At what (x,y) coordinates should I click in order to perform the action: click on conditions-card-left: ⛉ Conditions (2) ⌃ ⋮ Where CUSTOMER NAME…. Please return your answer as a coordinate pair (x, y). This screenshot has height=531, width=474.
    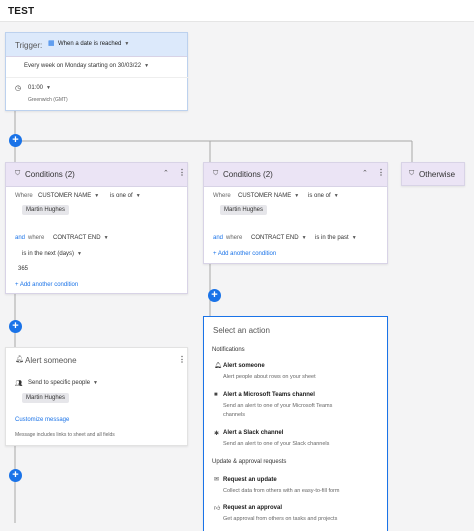
    Looking at the image, I should click on (96, 228).